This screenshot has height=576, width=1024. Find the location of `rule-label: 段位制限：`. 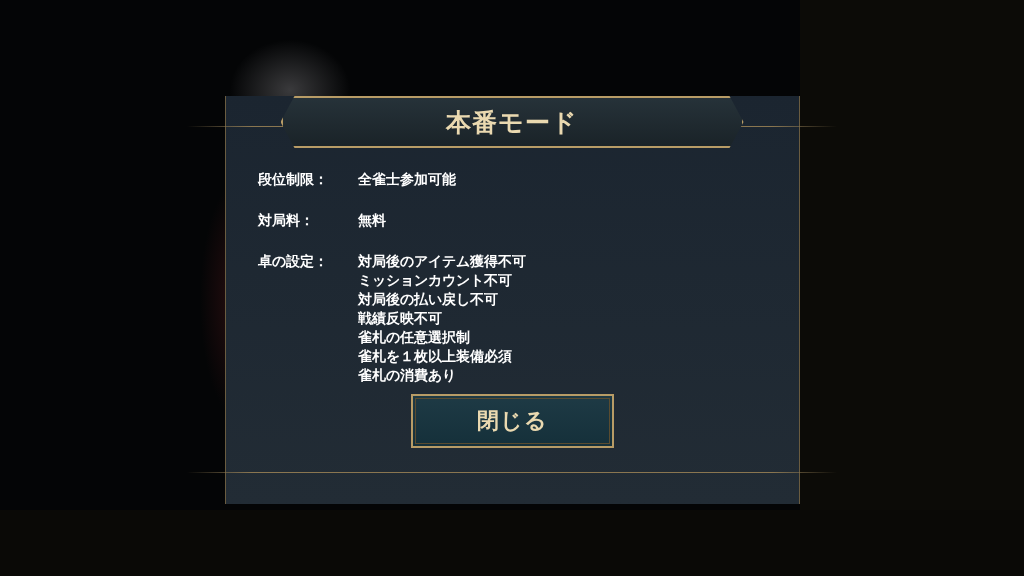

rule-label: 段位制限： is located at coordinates (293, 179).